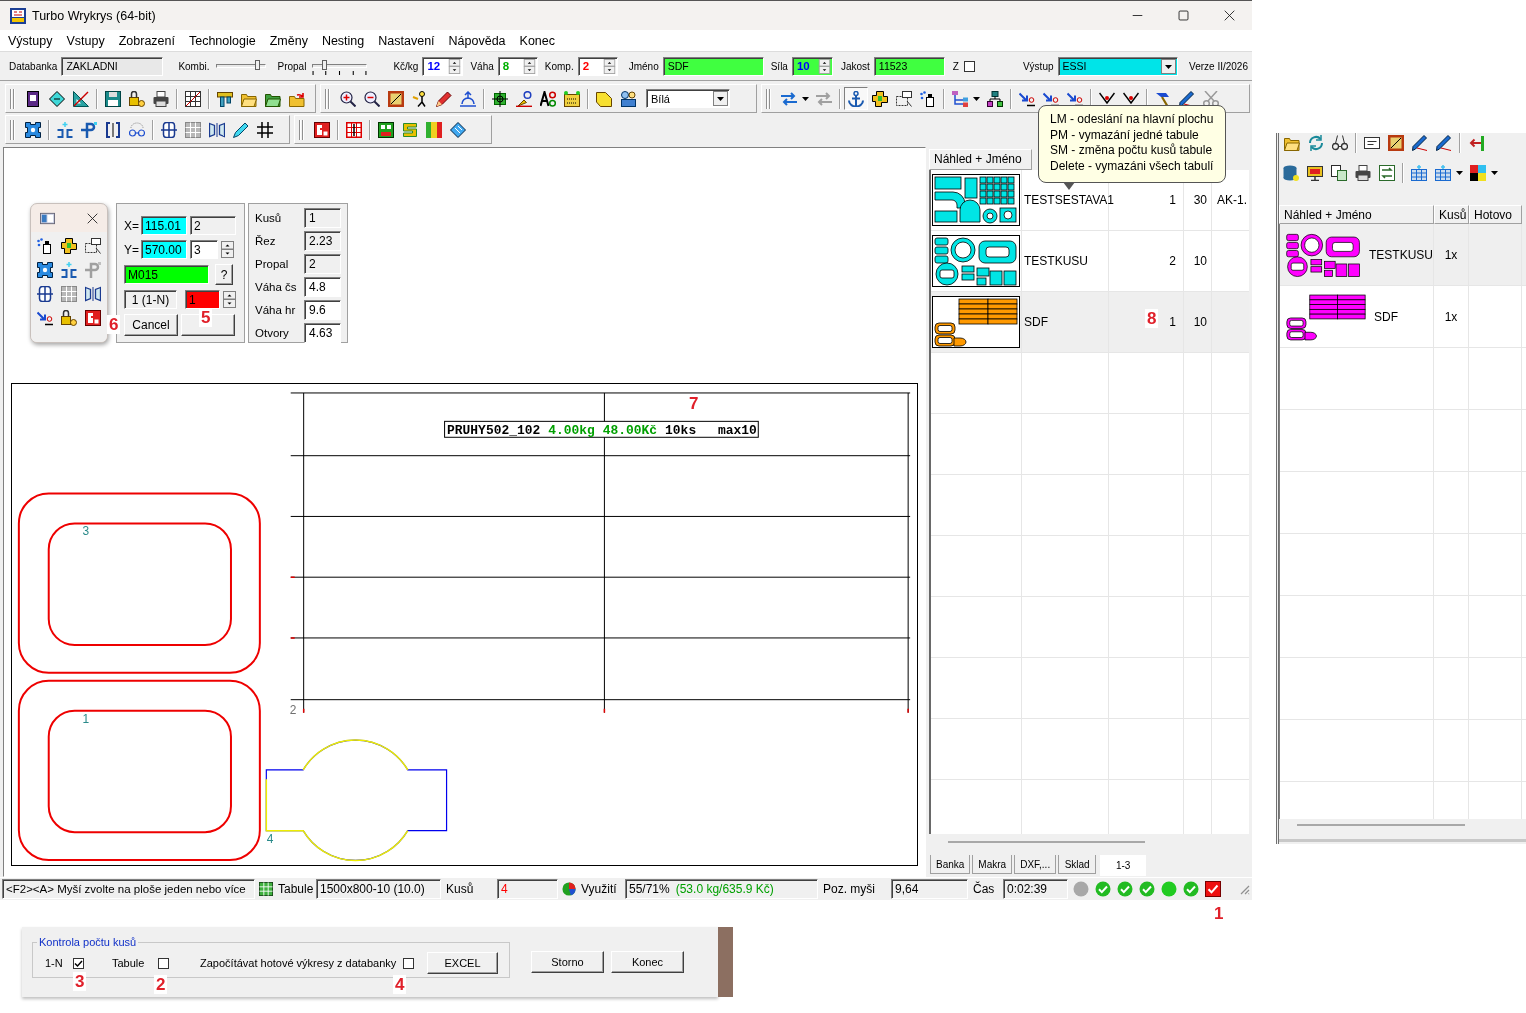  I want to click on coordinate-field: 115.01, so click(164, 225).